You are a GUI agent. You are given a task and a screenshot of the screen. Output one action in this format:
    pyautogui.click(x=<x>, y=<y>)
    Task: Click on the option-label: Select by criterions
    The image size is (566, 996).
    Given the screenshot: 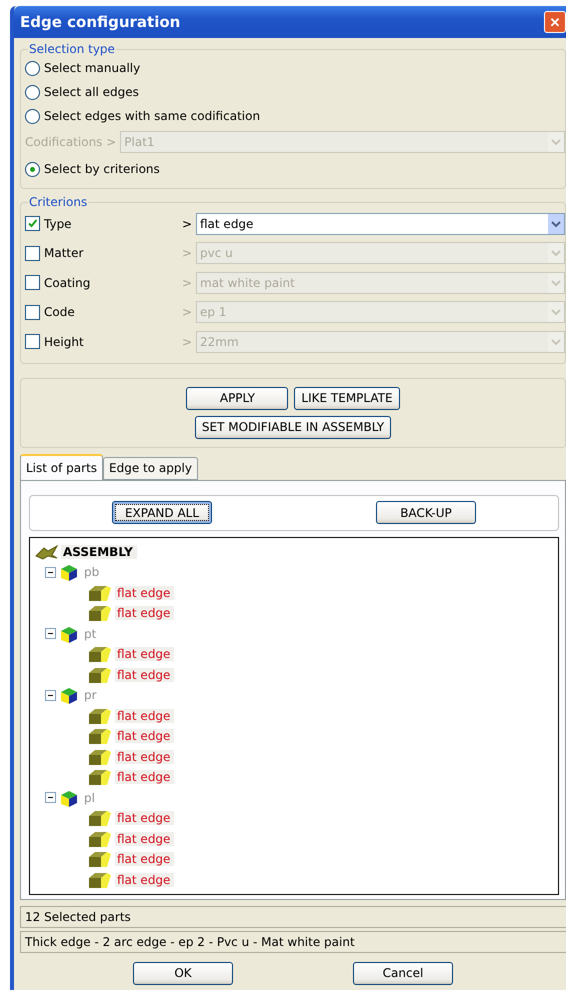 What is the action you would take?
    pyautogui.click(x=102, y=169)
    